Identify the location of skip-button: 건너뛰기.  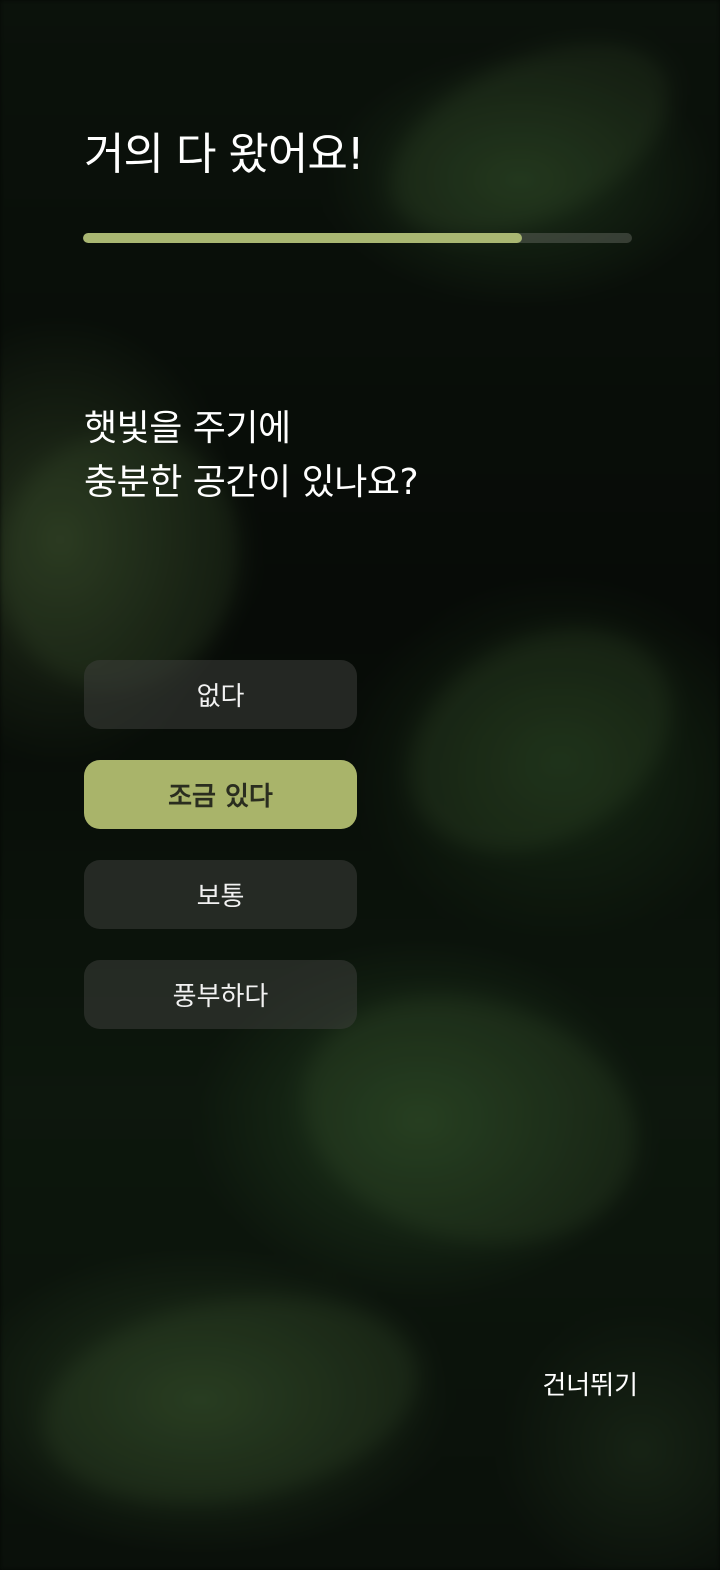
(590, 1383).